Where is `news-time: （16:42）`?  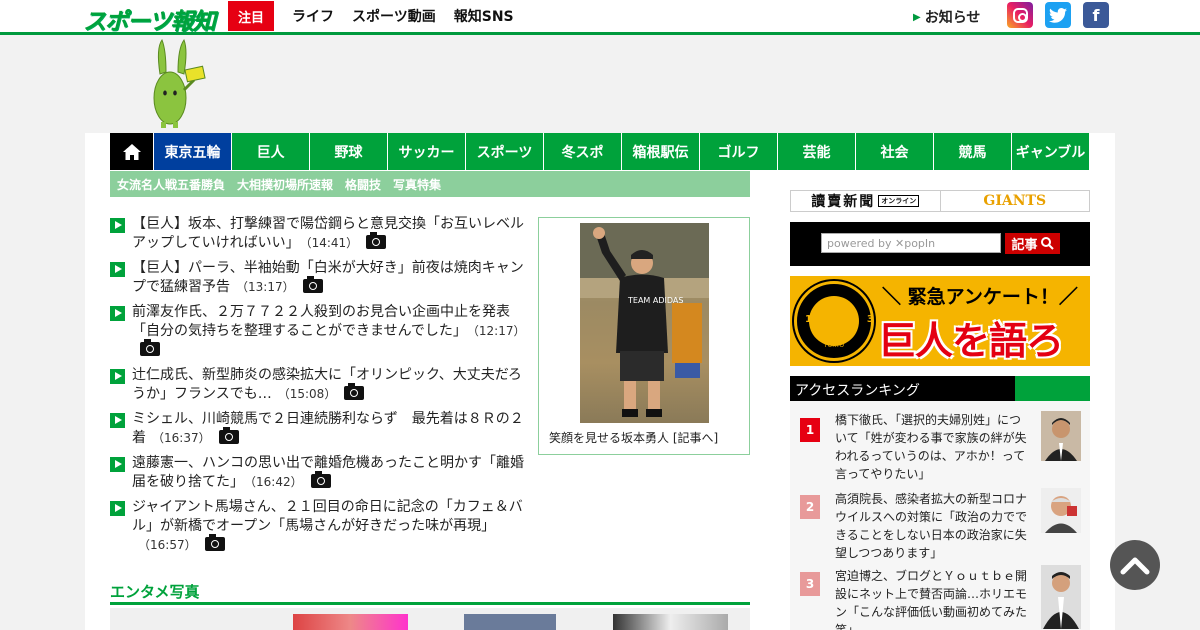 news-time: （16:42） is located at coordinates (276, 482).